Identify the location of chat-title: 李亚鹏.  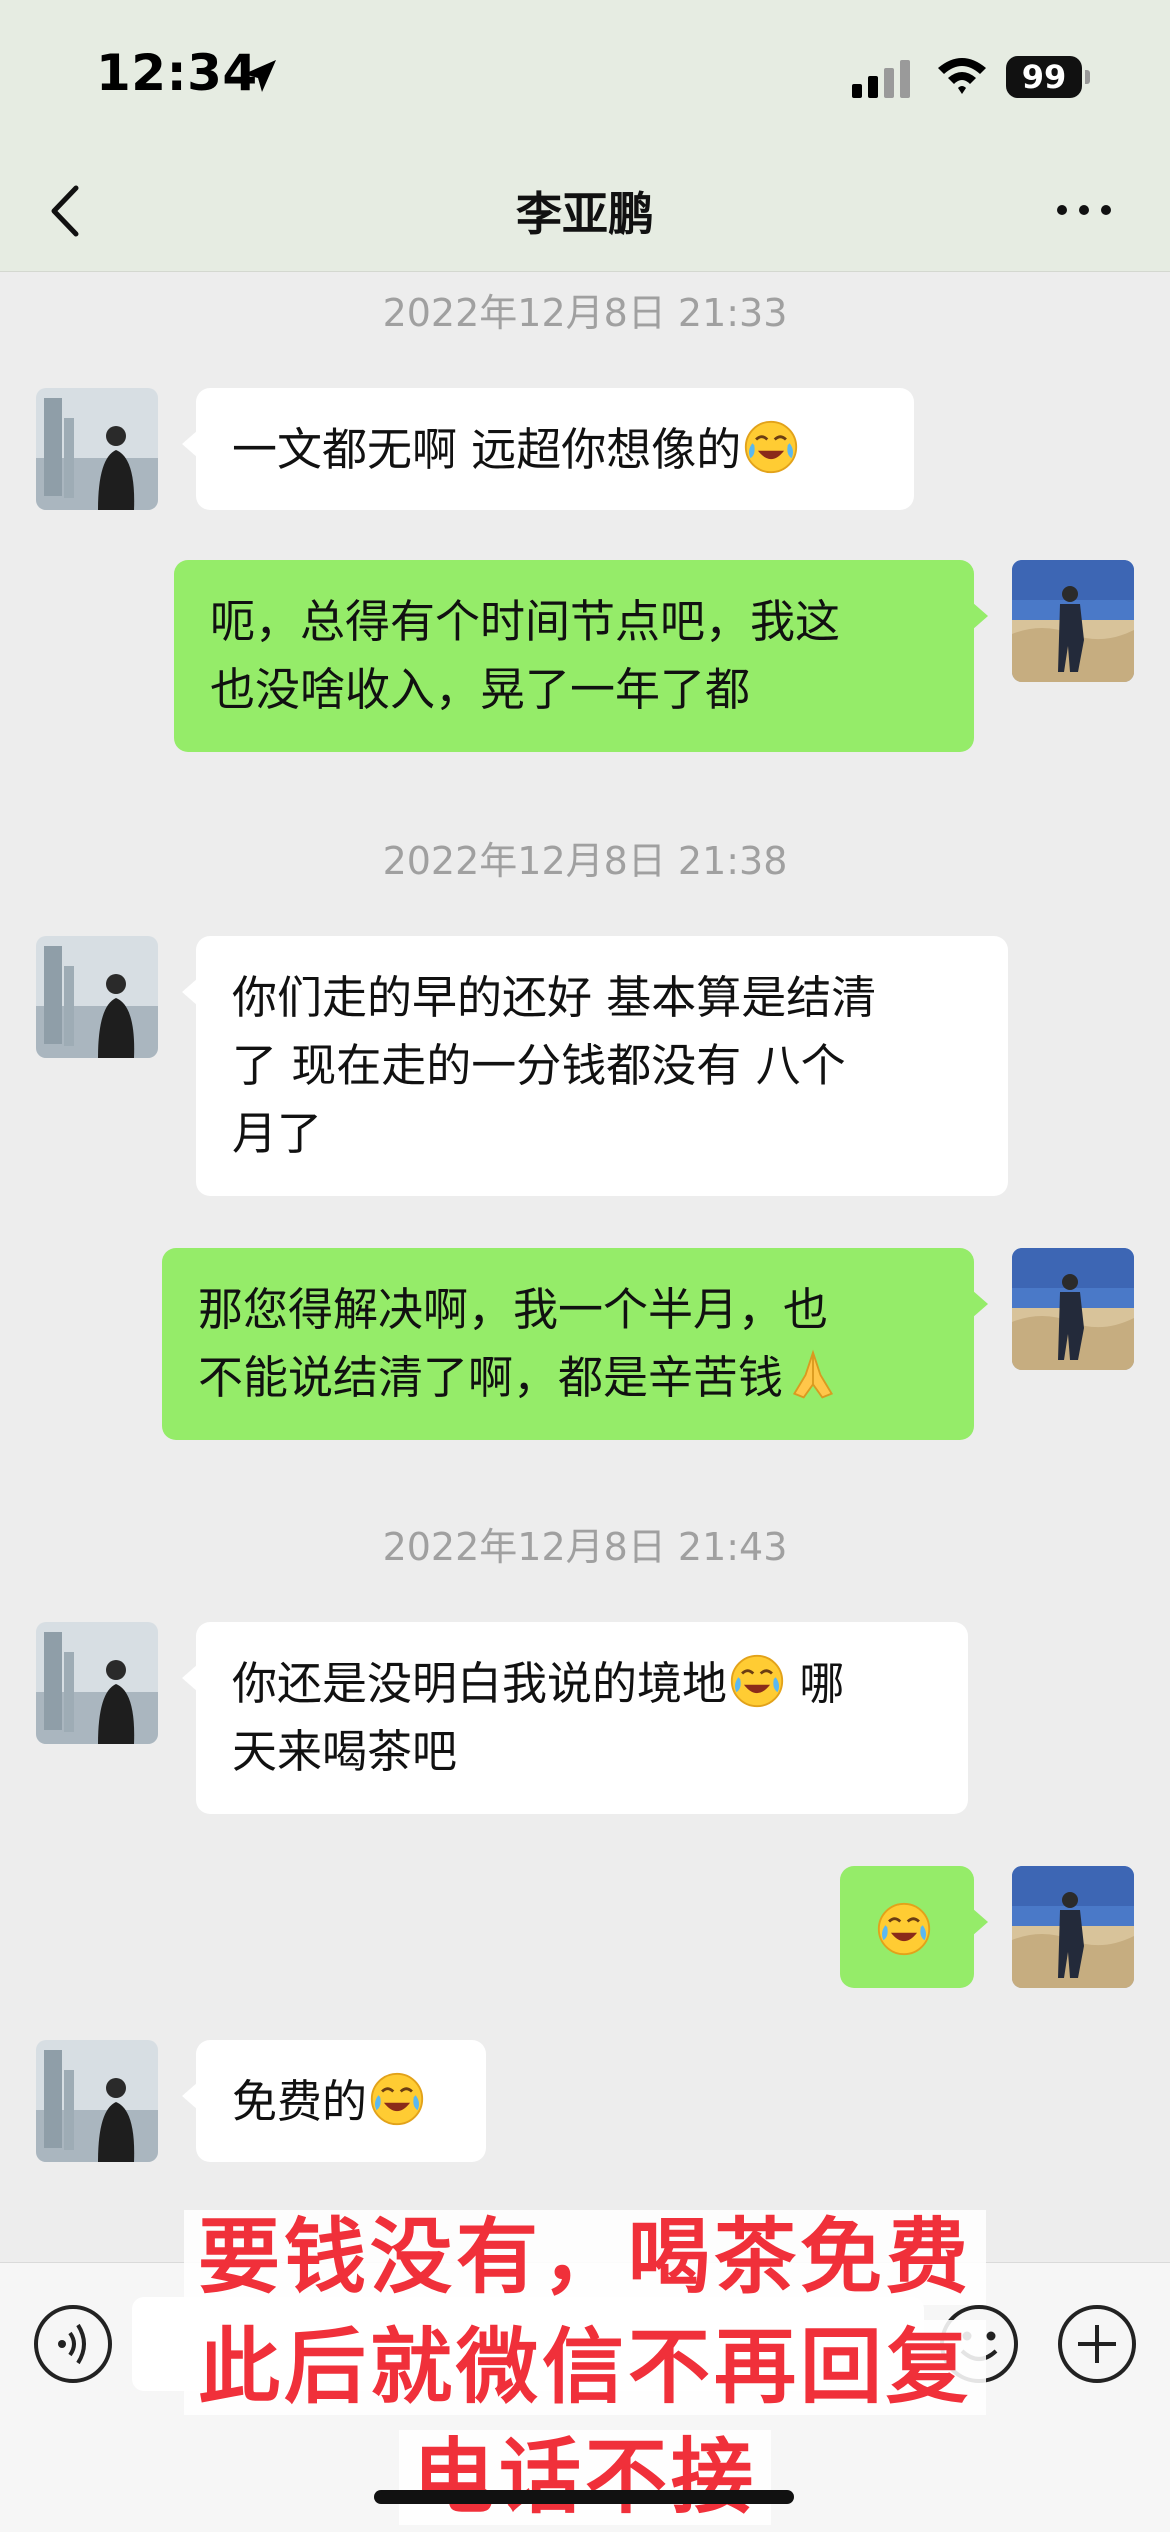
(585, 214).